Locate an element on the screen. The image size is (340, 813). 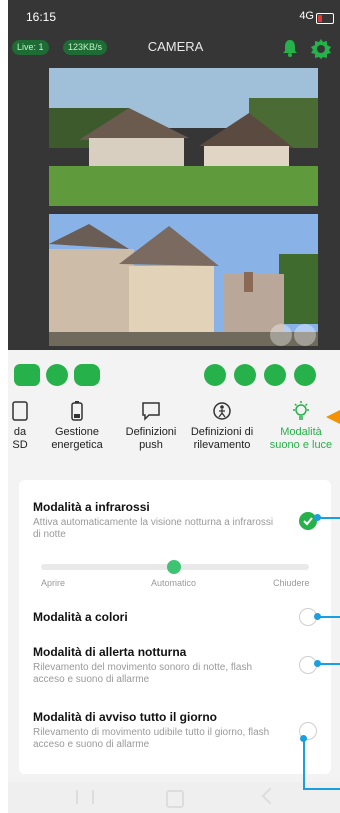
gear-icon is located at coordinates (321, 49).